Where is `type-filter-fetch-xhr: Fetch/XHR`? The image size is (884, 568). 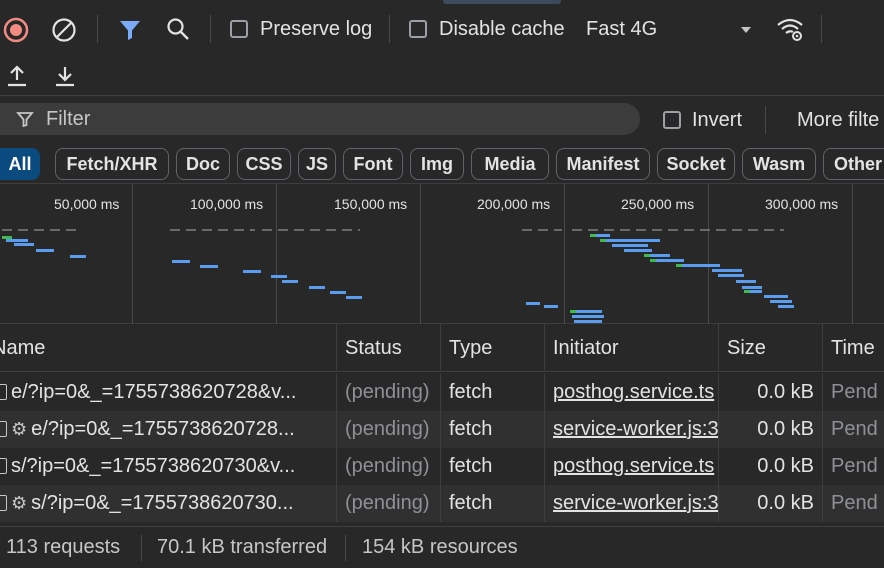
type-filter-fetch-xhr: Fetch/XHR is located at coordinates (112, 164).